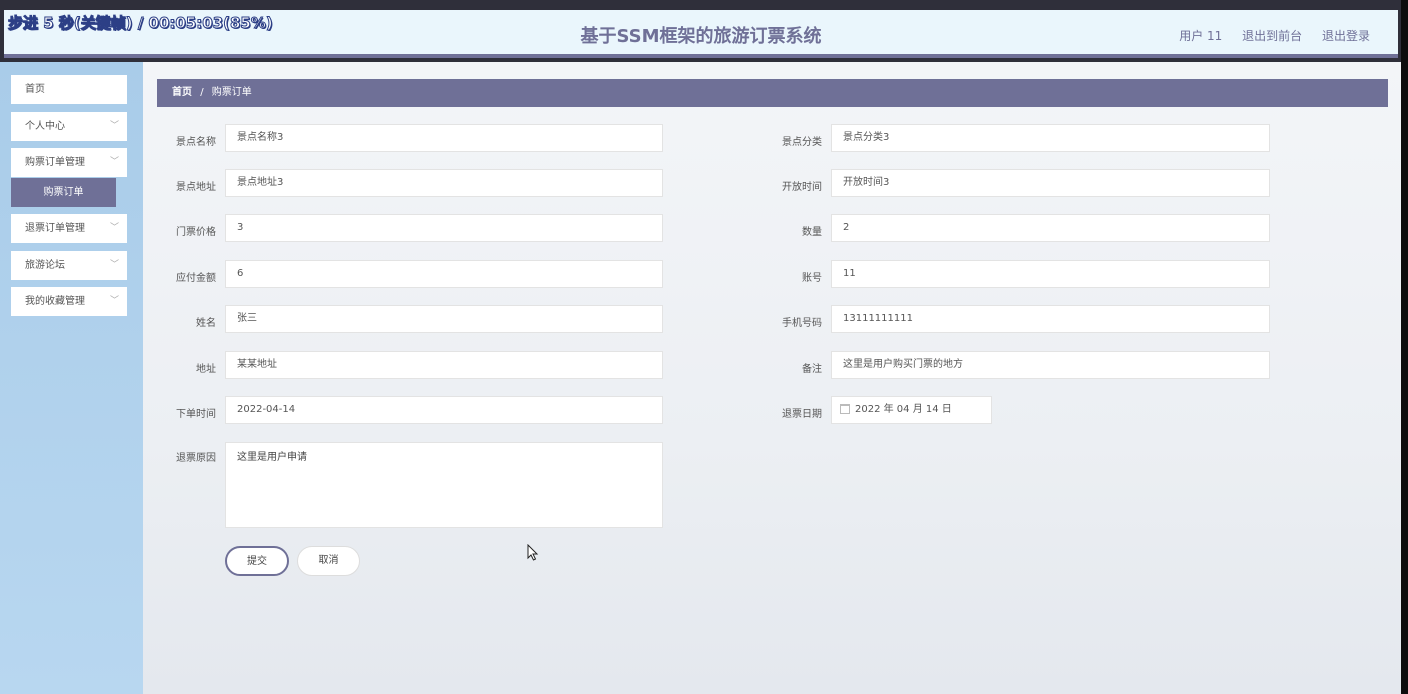 This screenshot has height=694, width=1408. I want to click on label-scenic-address: 景点地址, so click(196, 187).